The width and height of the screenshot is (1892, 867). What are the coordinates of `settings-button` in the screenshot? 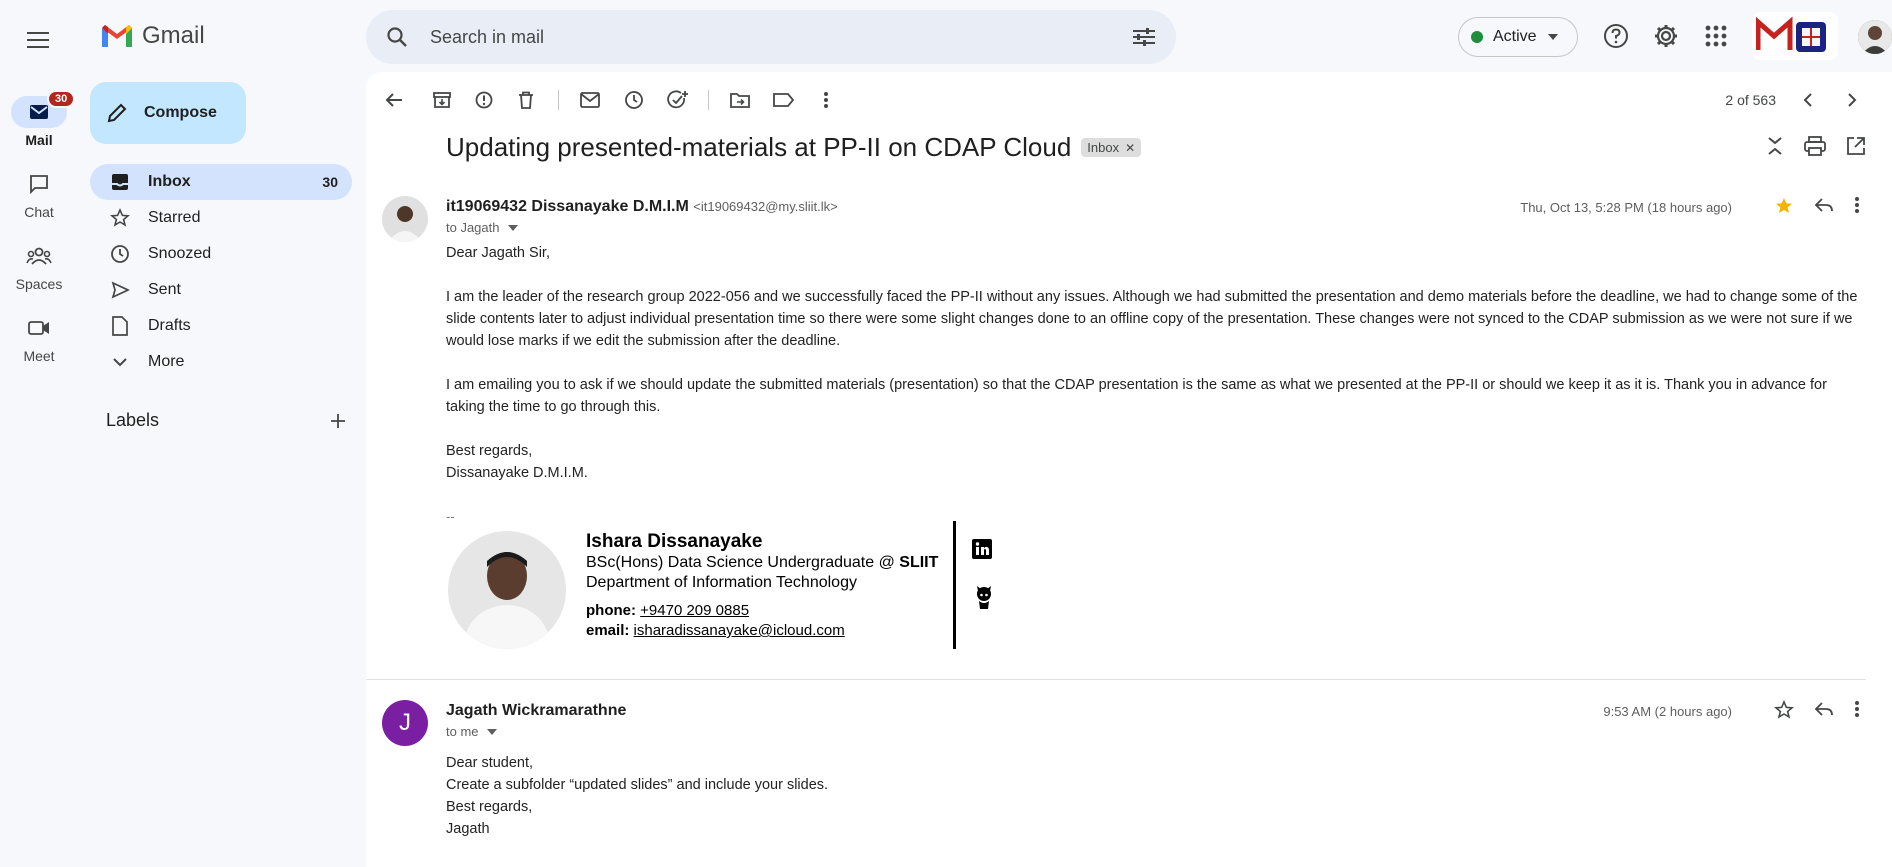 It's located at (1666, 36).